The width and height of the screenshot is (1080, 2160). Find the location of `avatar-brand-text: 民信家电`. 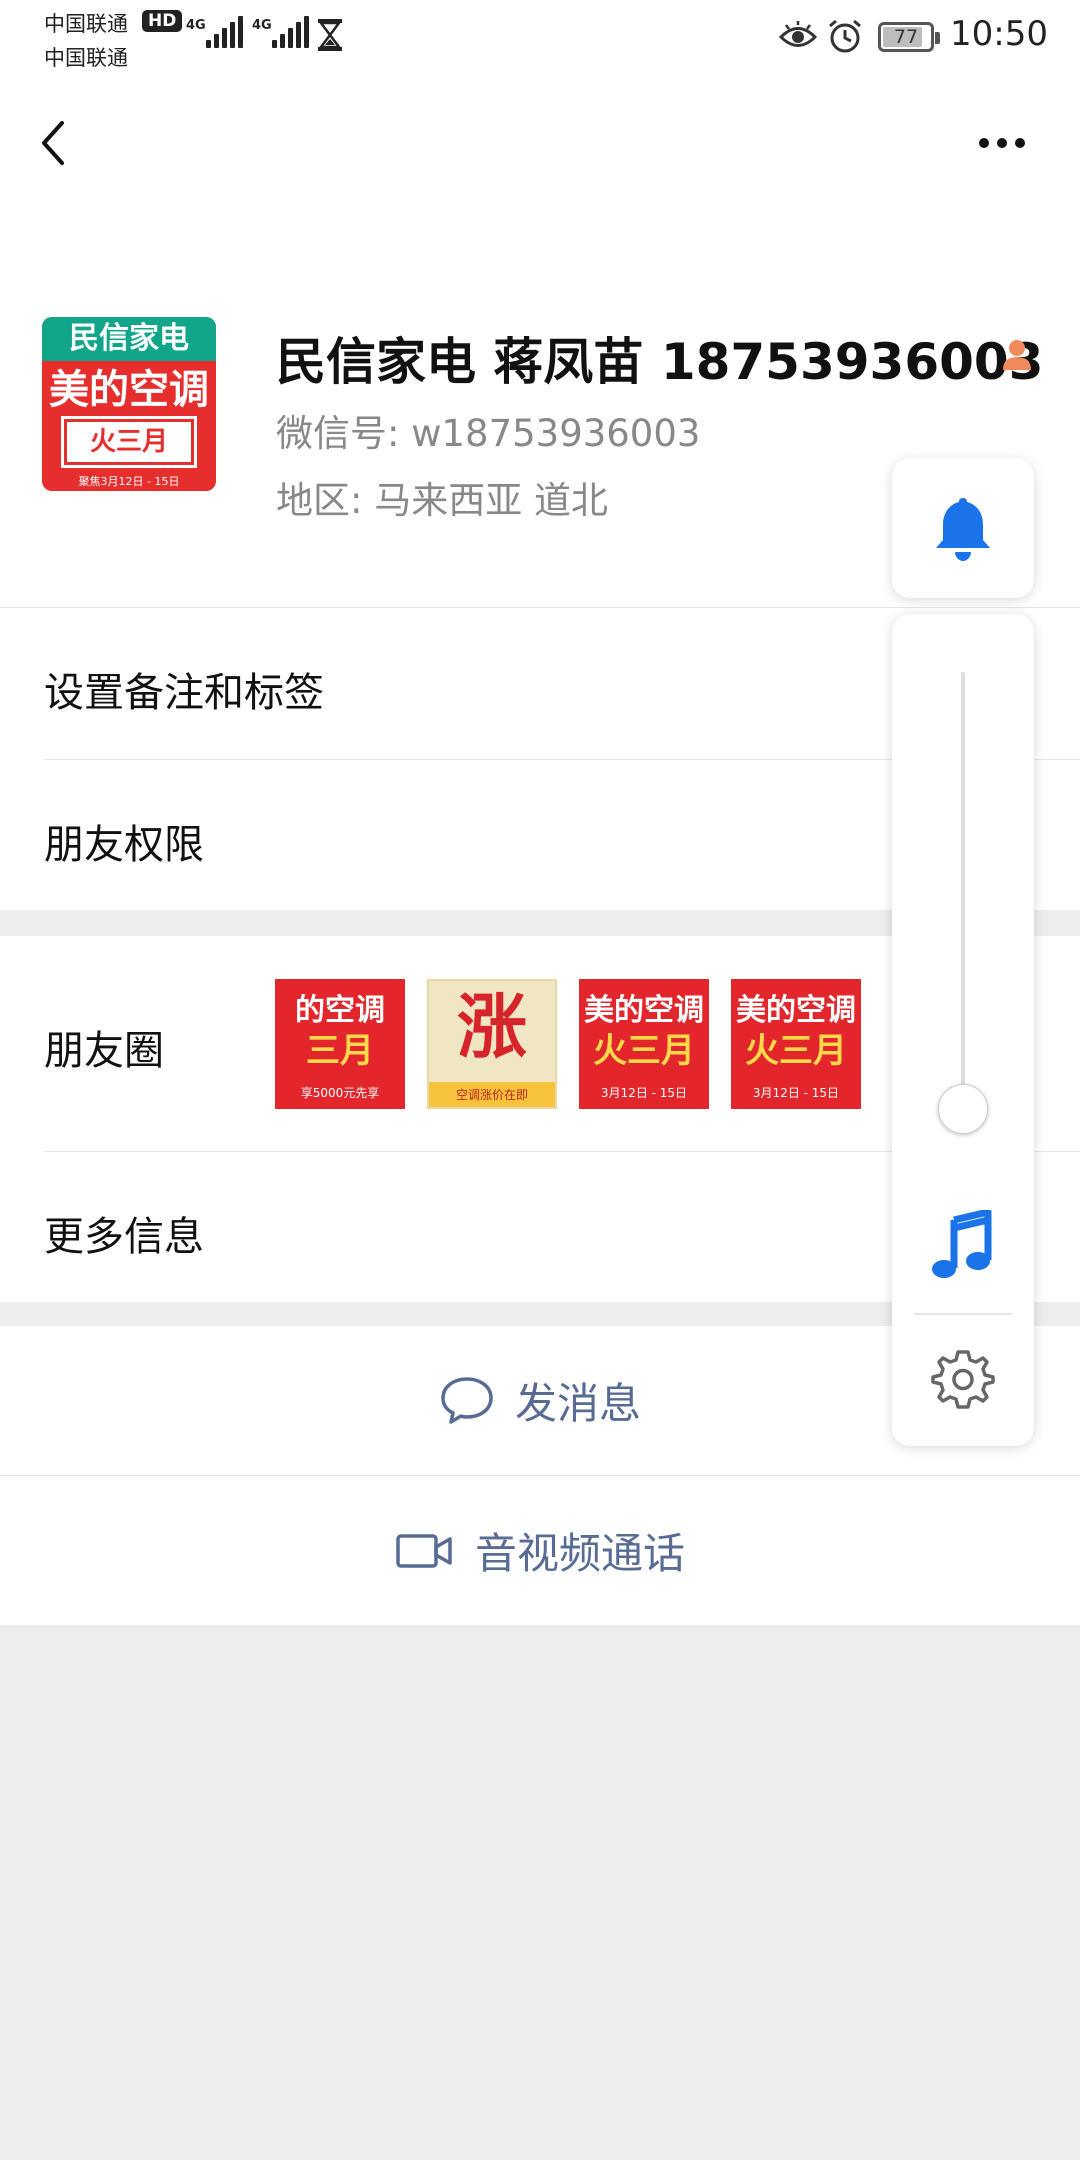

avatar-brand-text: 民信家电 is located at coordinates (129, 339).